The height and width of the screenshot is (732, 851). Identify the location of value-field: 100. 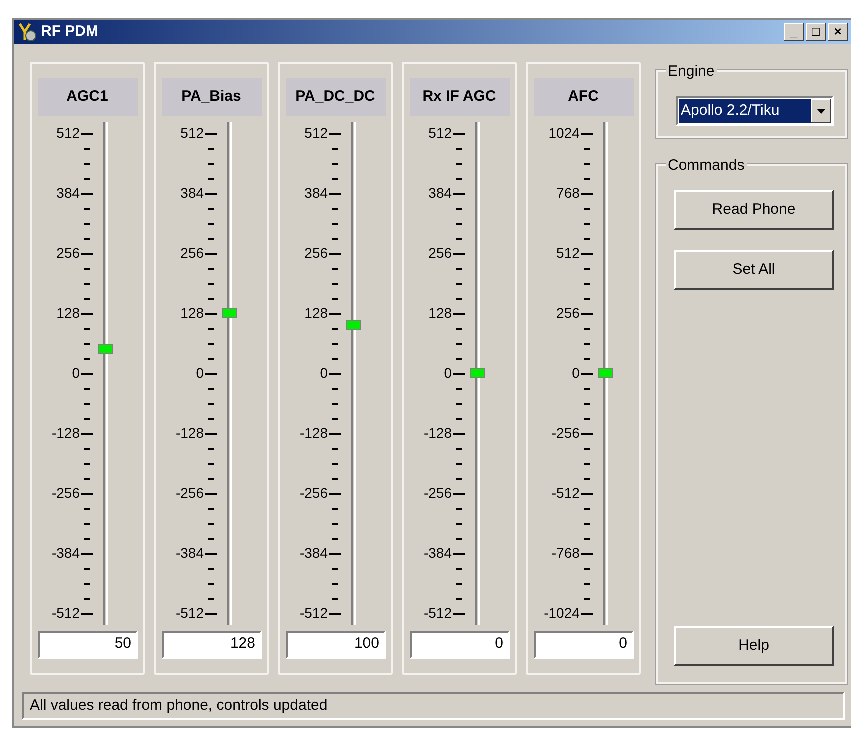
(336, 645).